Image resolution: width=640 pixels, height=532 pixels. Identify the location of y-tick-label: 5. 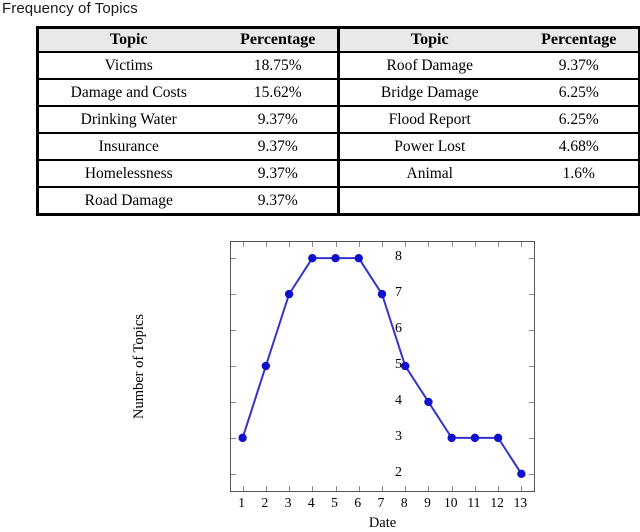
(398, 364).